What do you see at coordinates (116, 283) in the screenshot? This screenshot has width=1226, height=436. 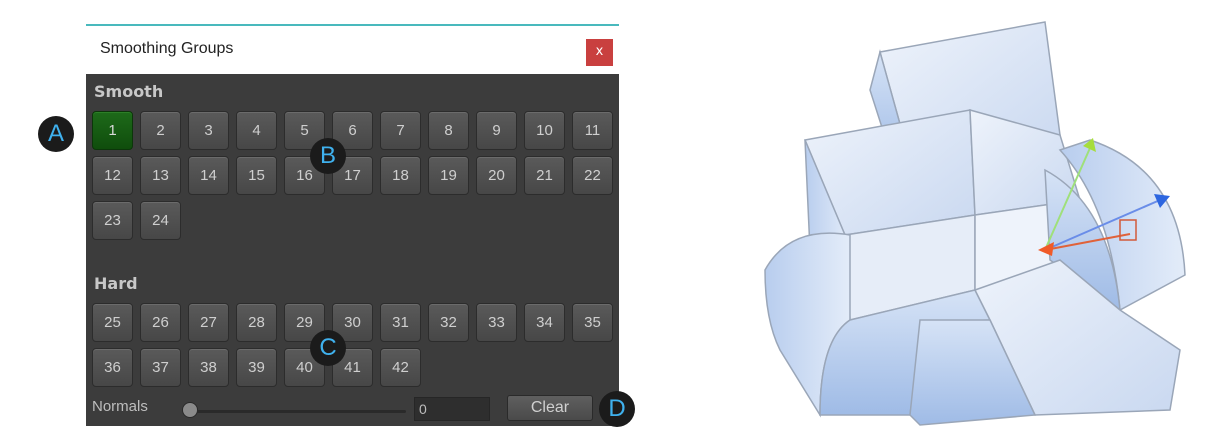 I see `hard-section-label: Hard` at bounding box center [116, 283].